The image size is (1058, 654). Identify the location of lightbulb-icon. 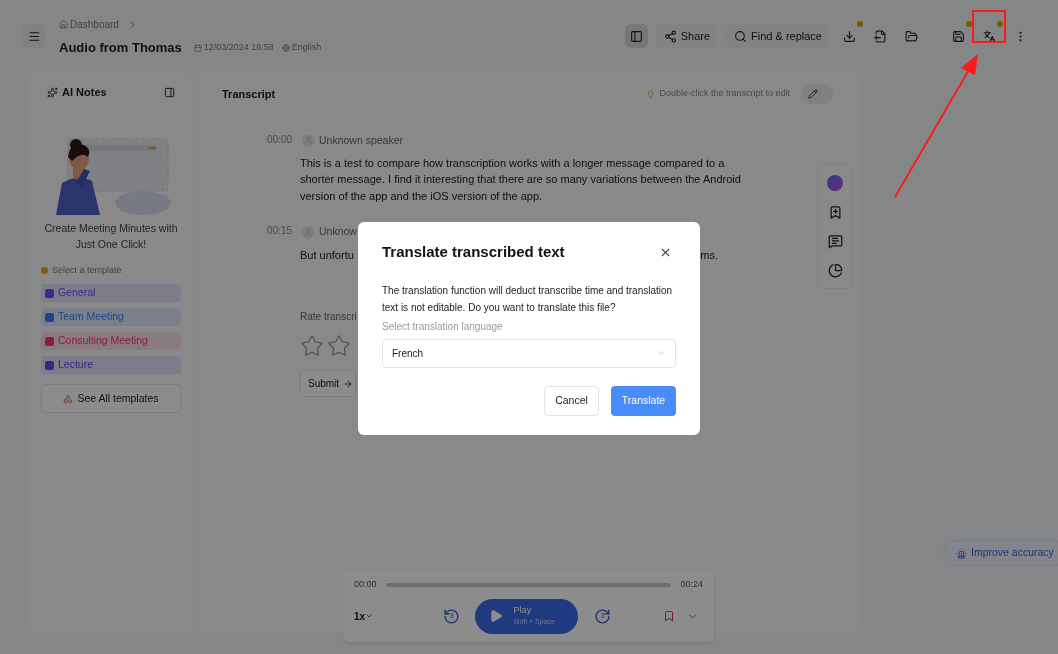
(651, 94).